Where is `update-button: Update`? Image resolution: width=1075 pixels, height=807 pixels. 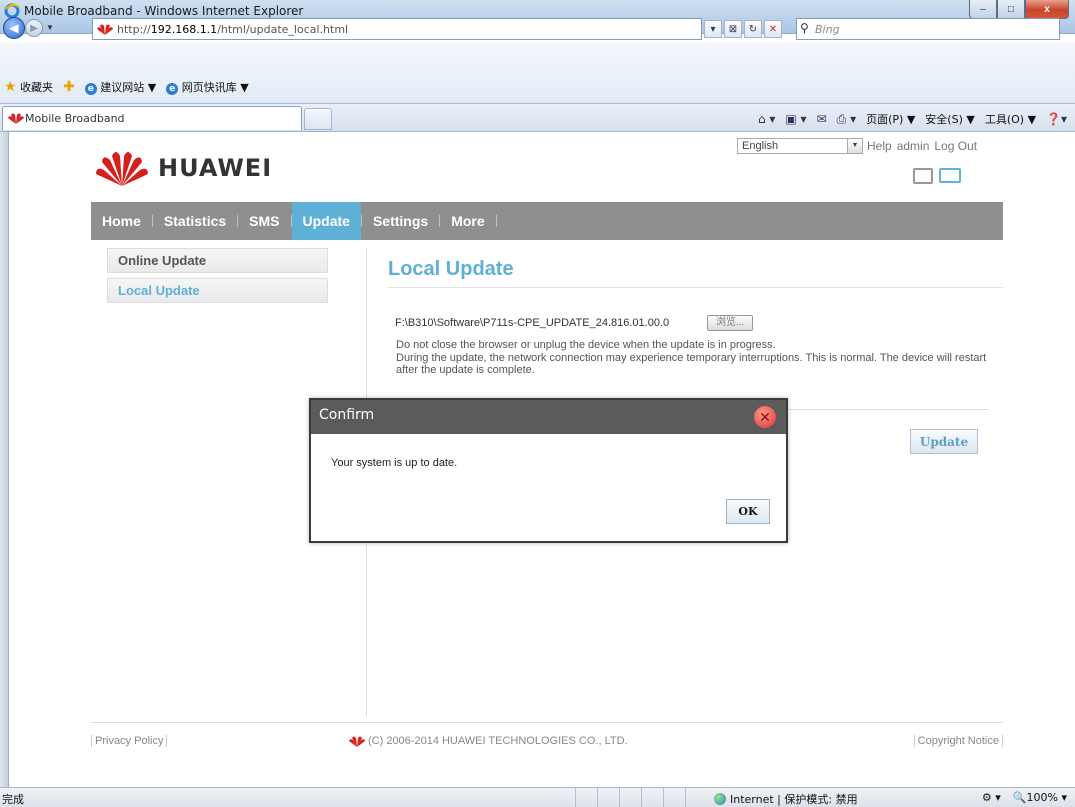
update-button: Update is located at coordinates (944, 441).